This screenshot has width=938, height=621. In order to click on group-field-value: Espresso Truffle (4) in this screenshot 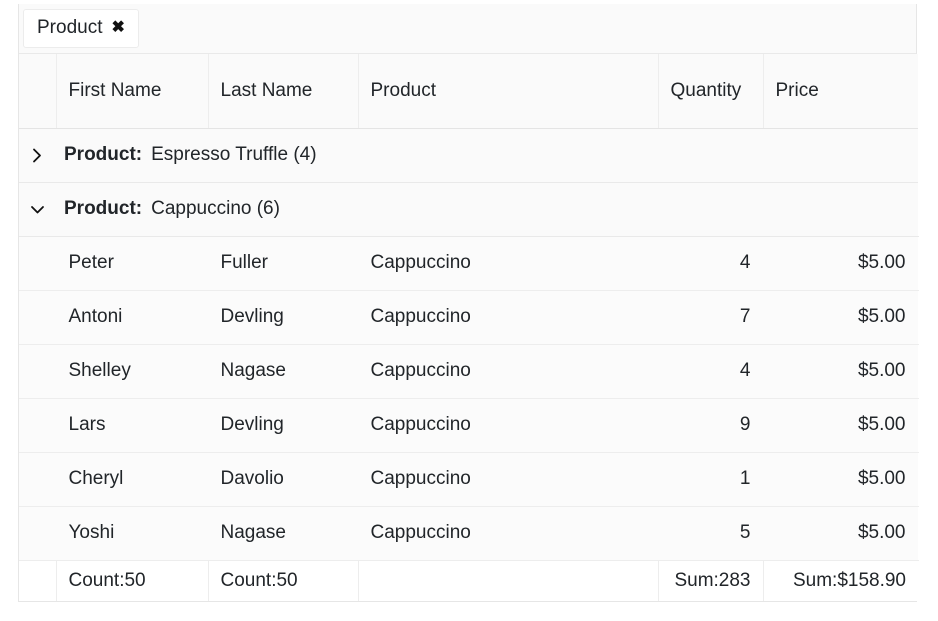, I will do `click(234, 154)`.